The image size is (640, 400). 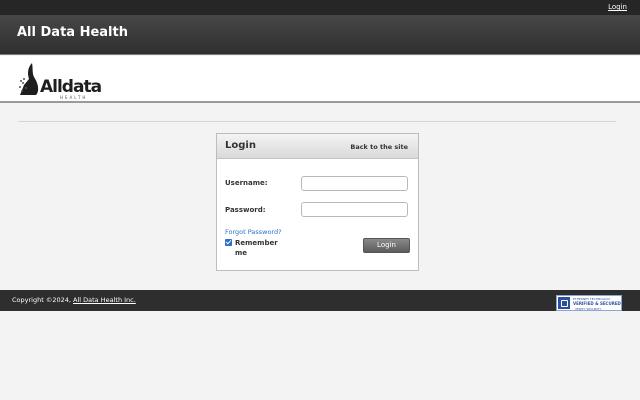 What do you see at coordinates (253, 232) in the screenshot?
I see `forgot-password-link: Forgot Password?` at bounding box center [253, 232].